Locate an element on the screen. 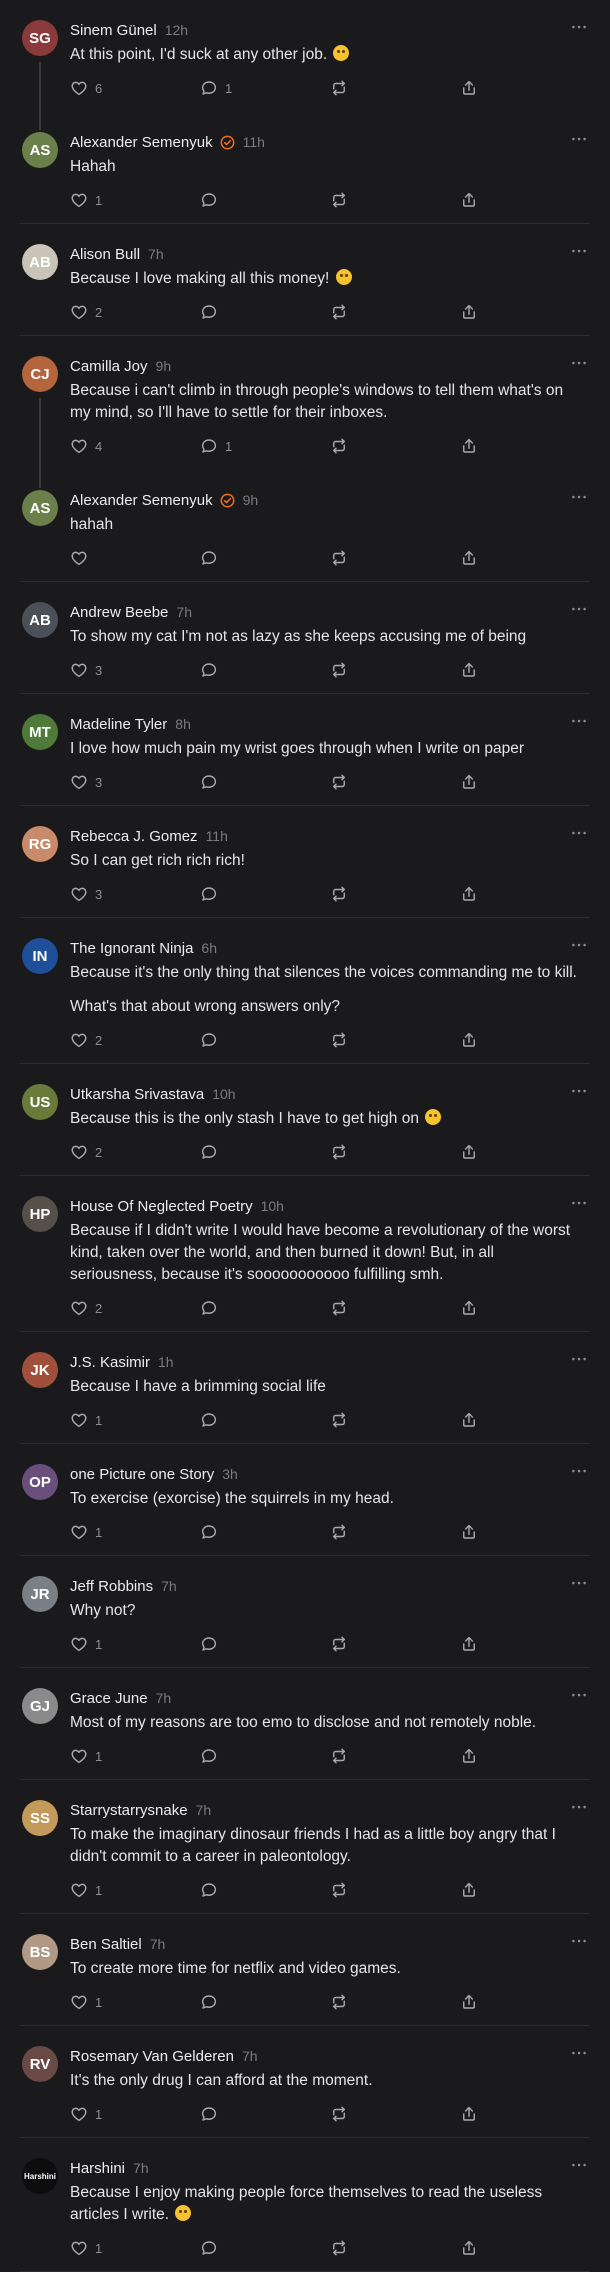  author-name: Rebecca J. Gomez is located at coordinates (134, 836).